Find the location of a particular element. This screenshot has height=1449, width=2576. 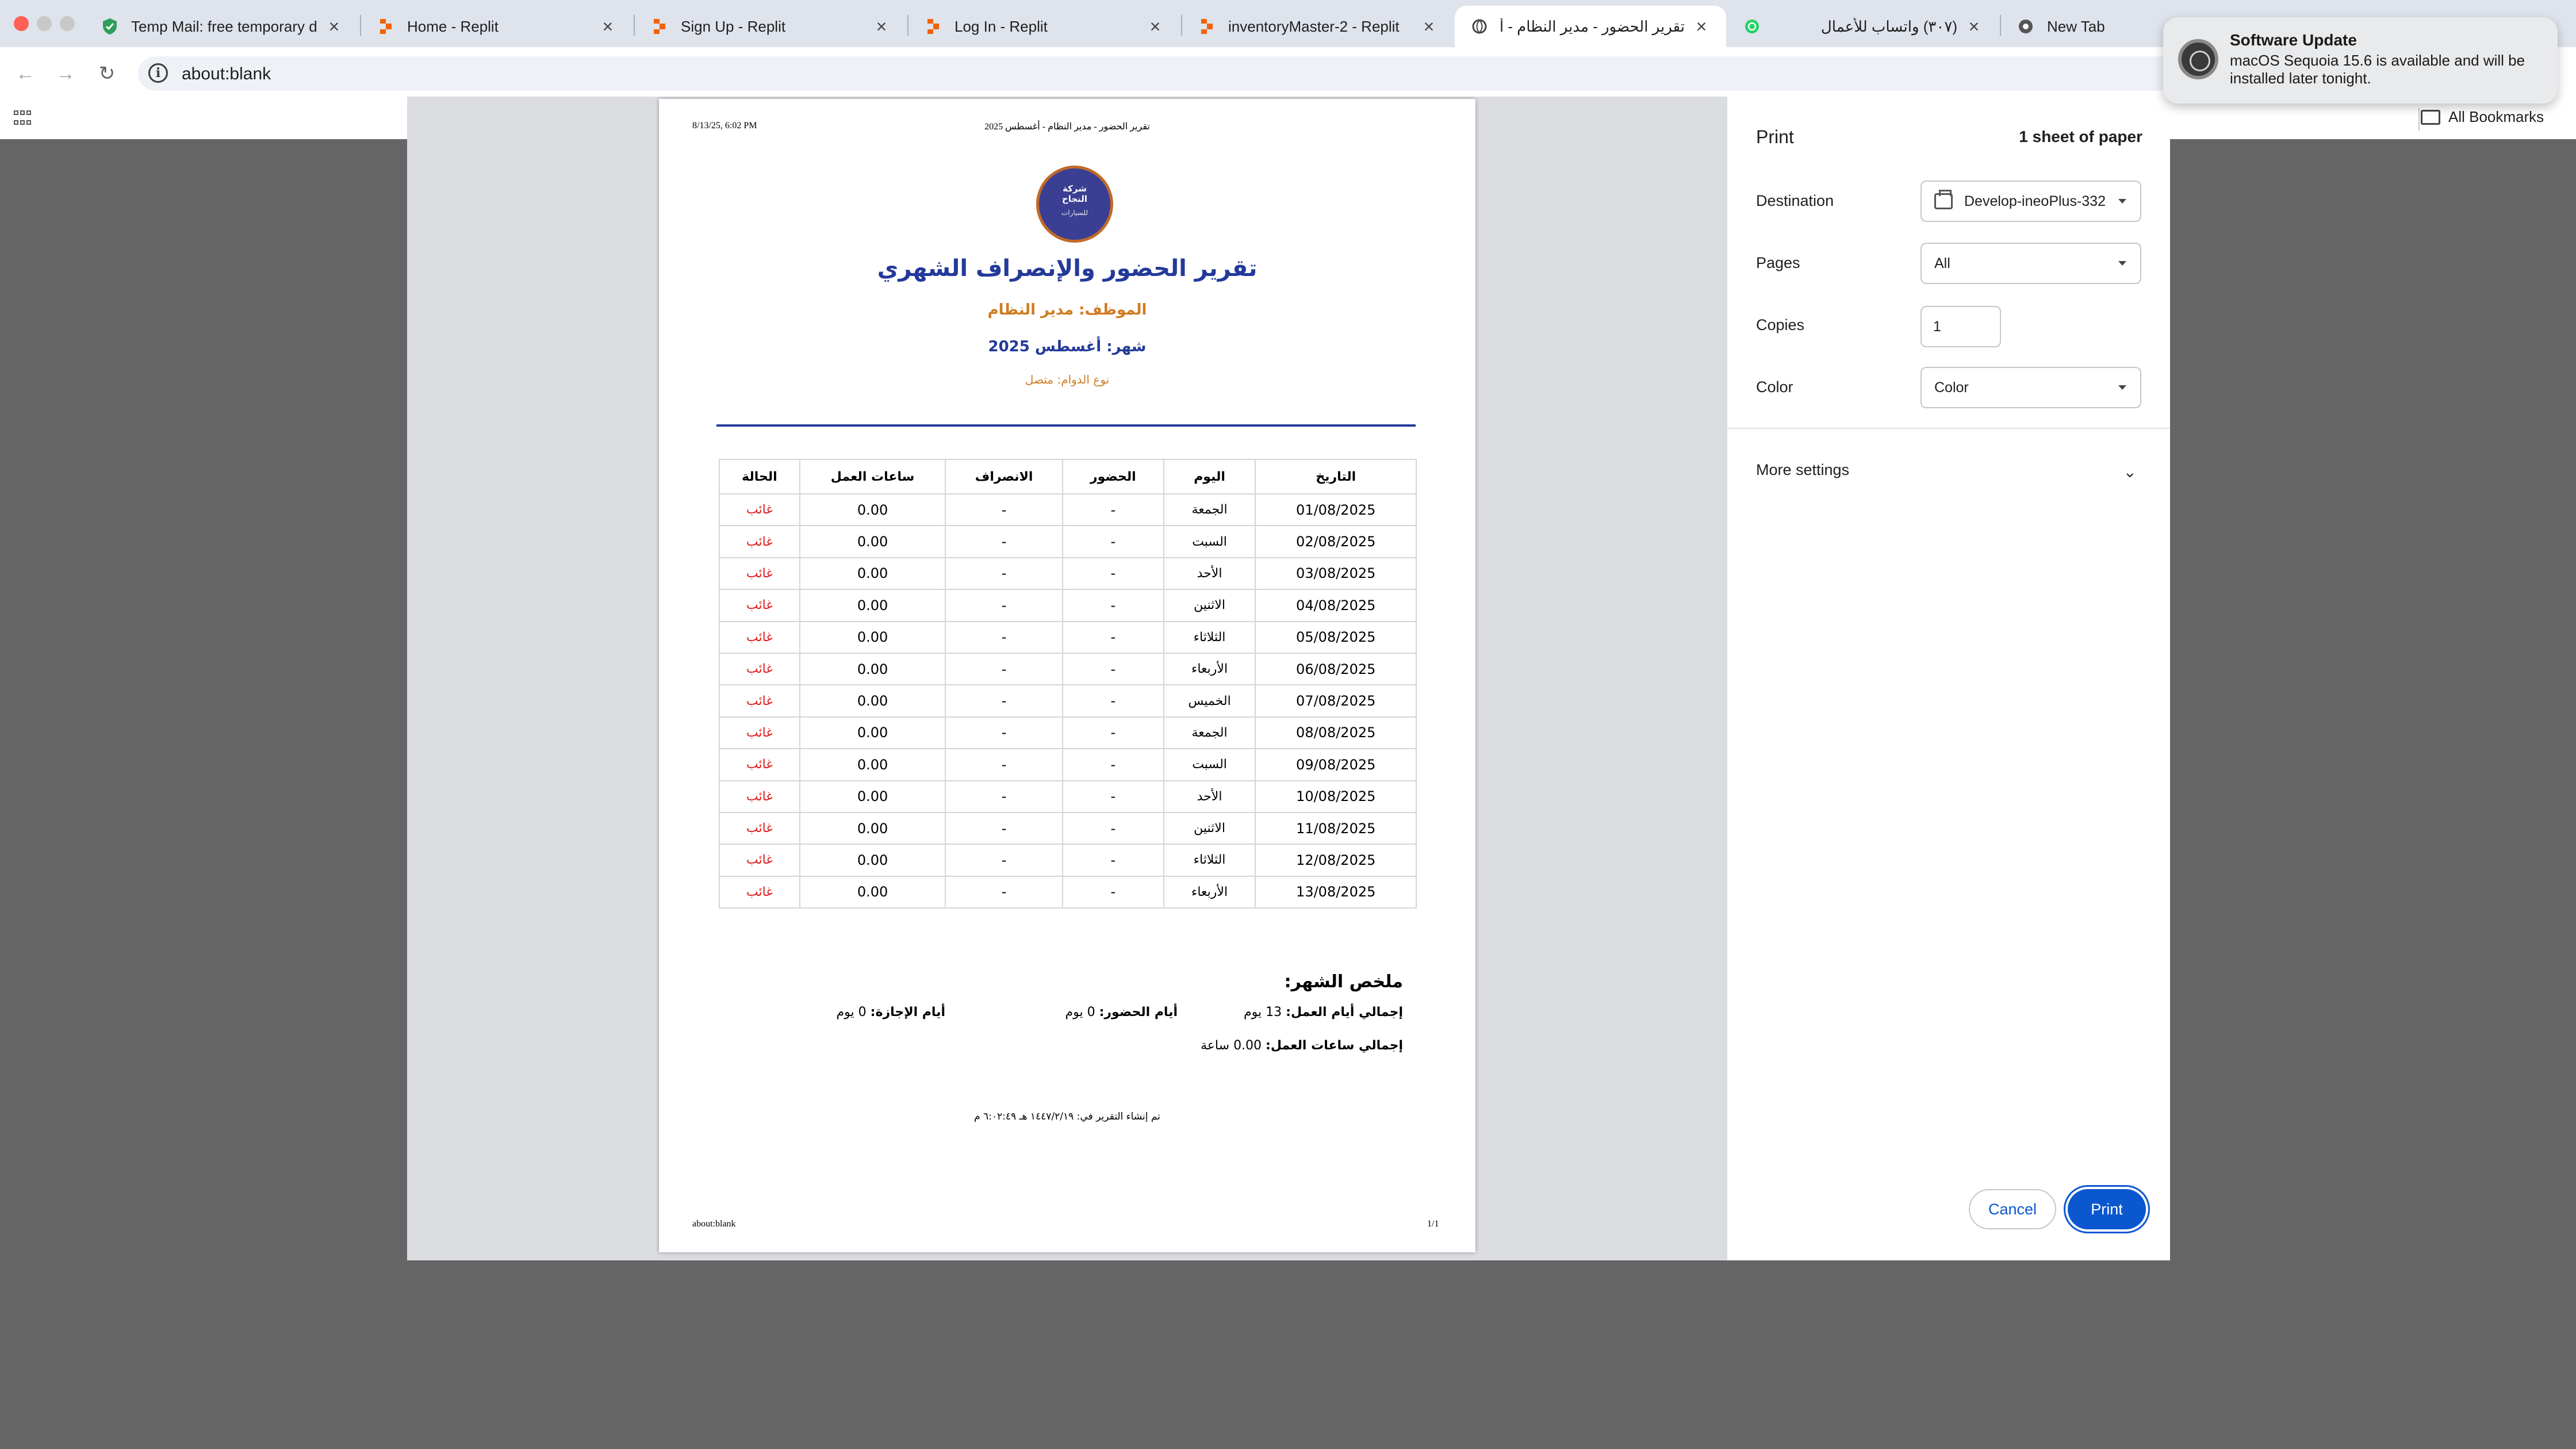

chrome-icon is located at coordinates (2025, 26).